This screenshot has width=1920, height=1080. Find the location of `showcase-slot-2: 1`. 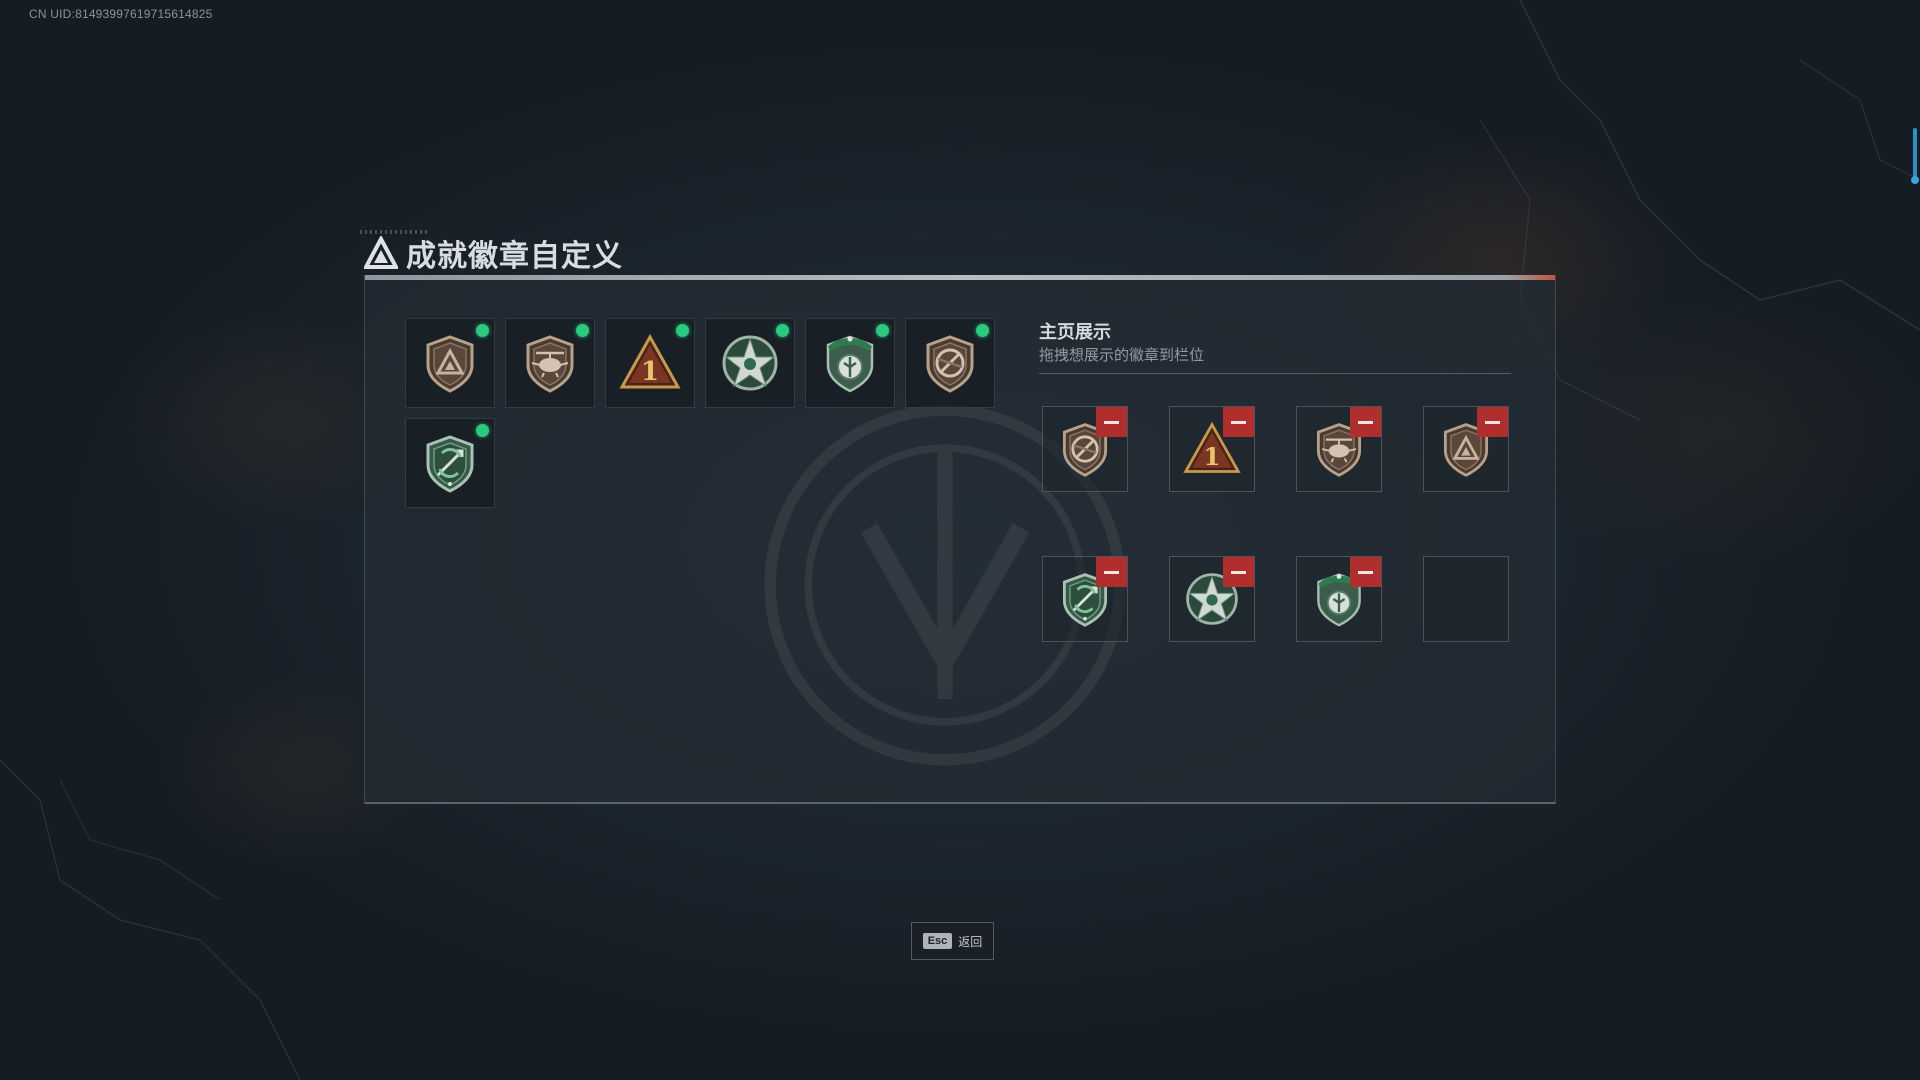

showcase-slot-2: 1 is located at coordinates (1212, 449).